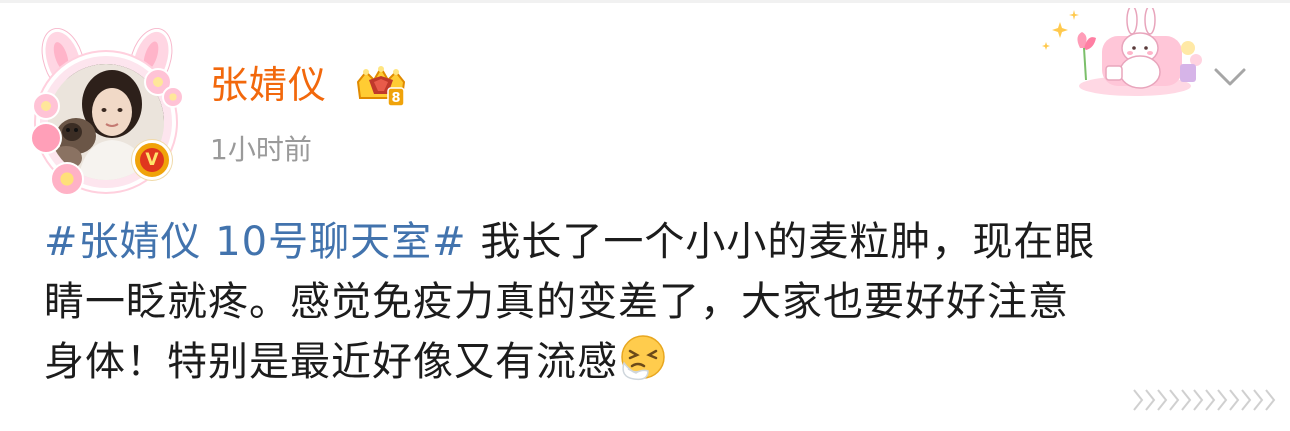 This screenshot has width=1290, height=431. Describe the element at coordinates (643, 358) in the screenshot. I see `sneezing-face-icon` at that location.